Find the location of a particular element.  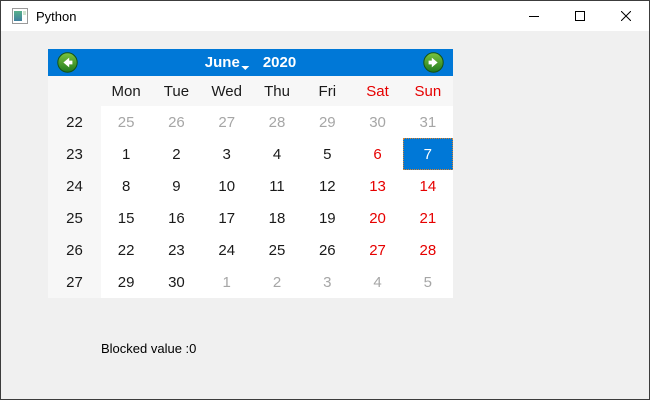

week-number: 22 is located at coordinates (74, 122).